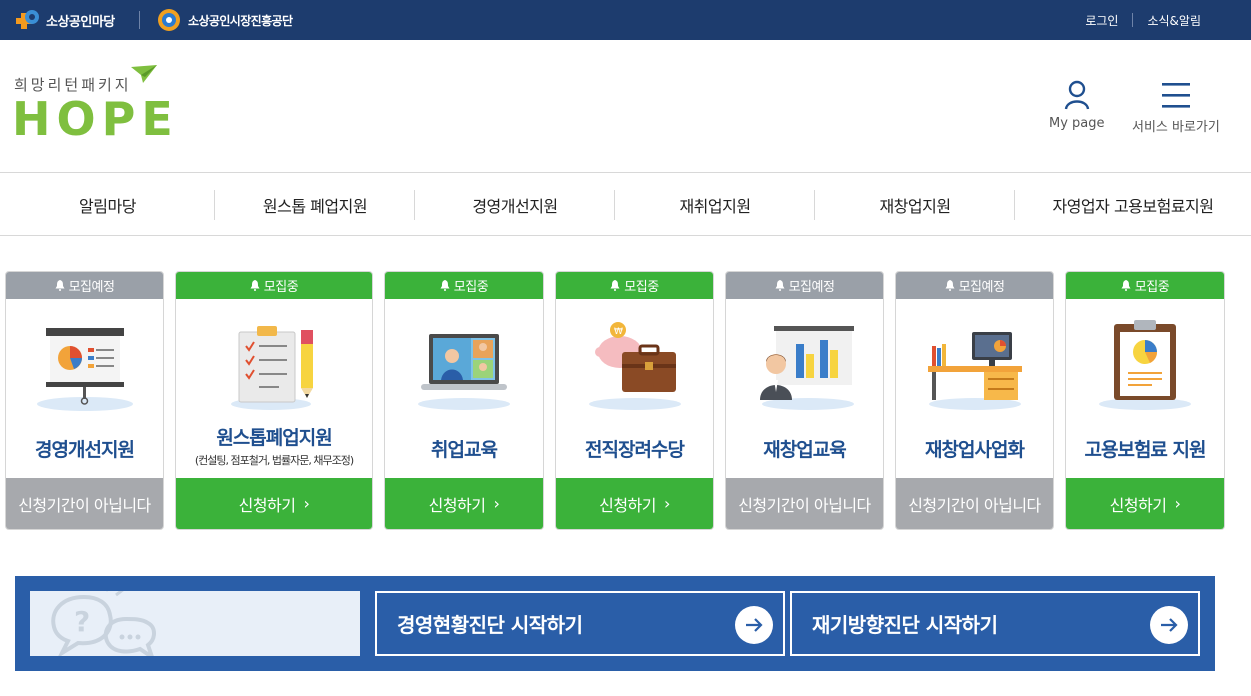 This screenshot has height=696, width=1251. I want to click on login-link: 로그인, so click(1101, 20).